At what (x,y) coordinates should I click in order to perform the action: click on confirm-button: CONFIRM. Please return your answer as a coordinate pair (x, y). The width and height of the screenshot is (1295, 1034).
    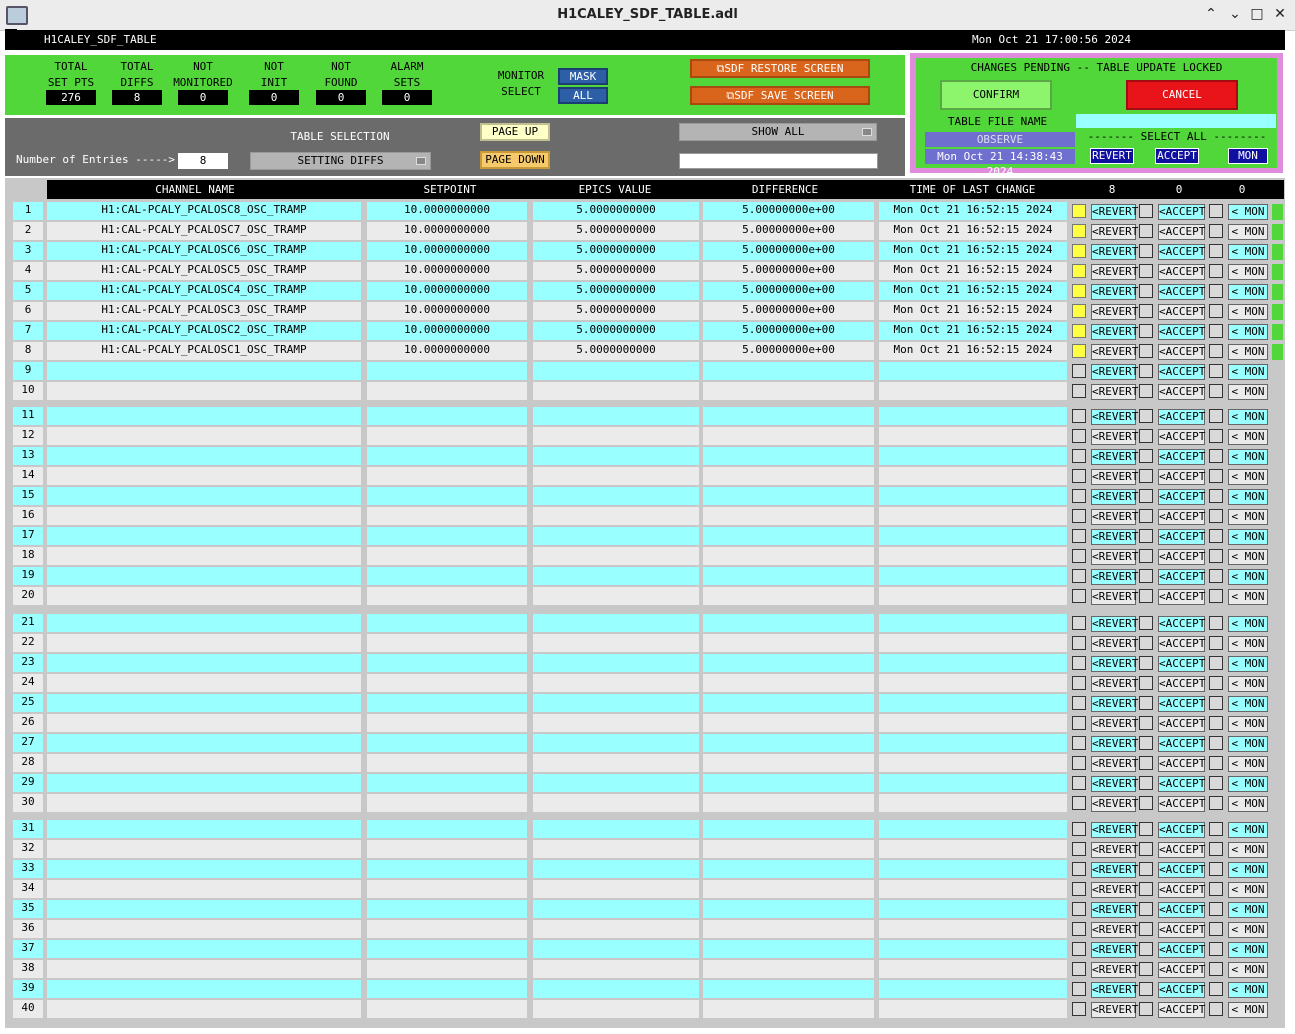
    Looking at the image, I should click on (996, 95).